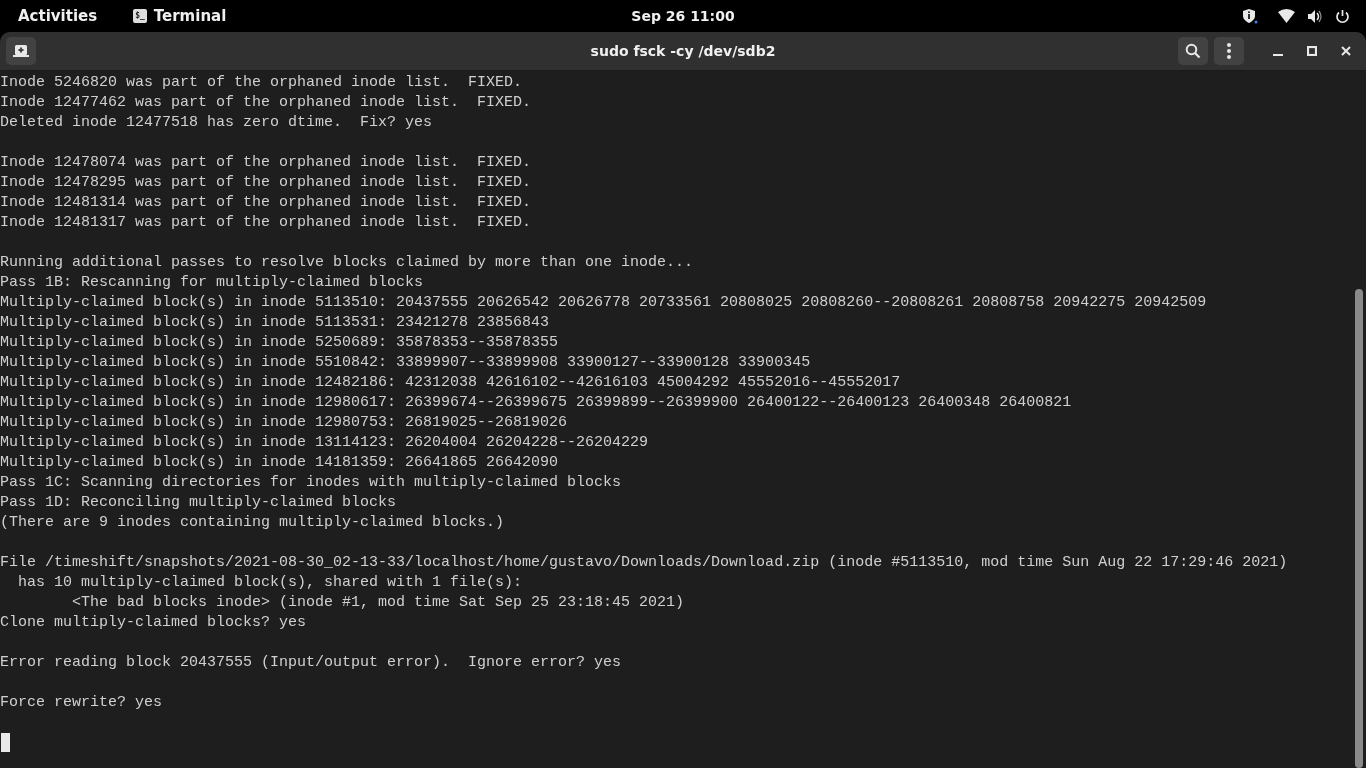 This screenshot has height=768, width=1366. Describe the element at coordinates (451, 383) in the screenshot. I see `terminal-line: Multiply-claimed block(s) in inode 12482186: 42312038 42616102--42616103 45004292 45552016--45552017` at that location.